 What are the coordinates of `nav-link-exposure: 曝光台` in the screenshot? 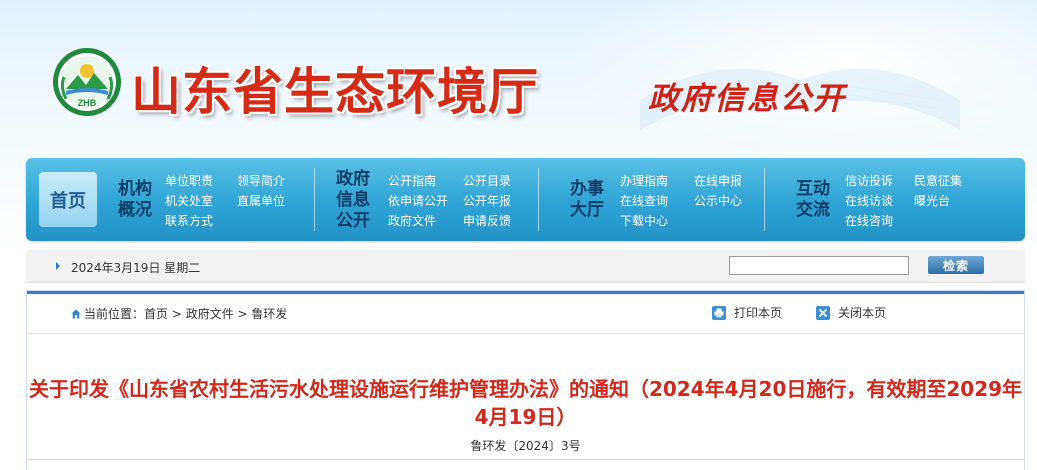 It's located at (932, 201).